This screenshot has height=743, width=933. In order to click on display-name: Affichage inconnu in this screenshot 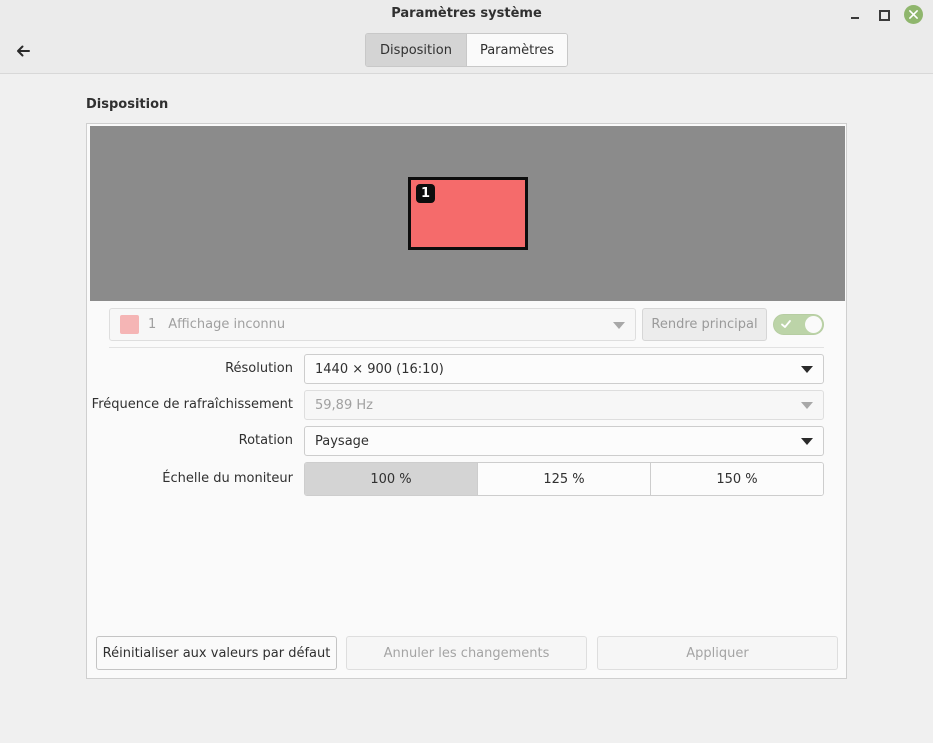, I will do `click(227, 324)`.